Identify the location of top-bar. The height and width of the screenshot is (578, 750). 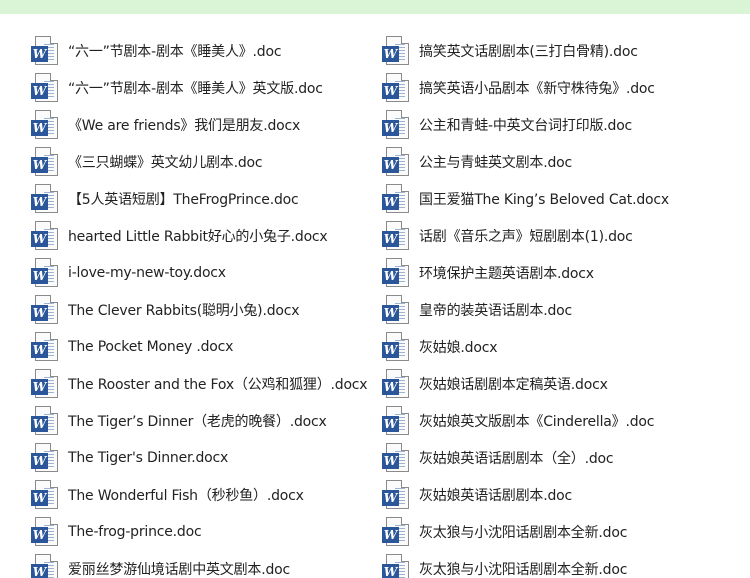
(375, 7).